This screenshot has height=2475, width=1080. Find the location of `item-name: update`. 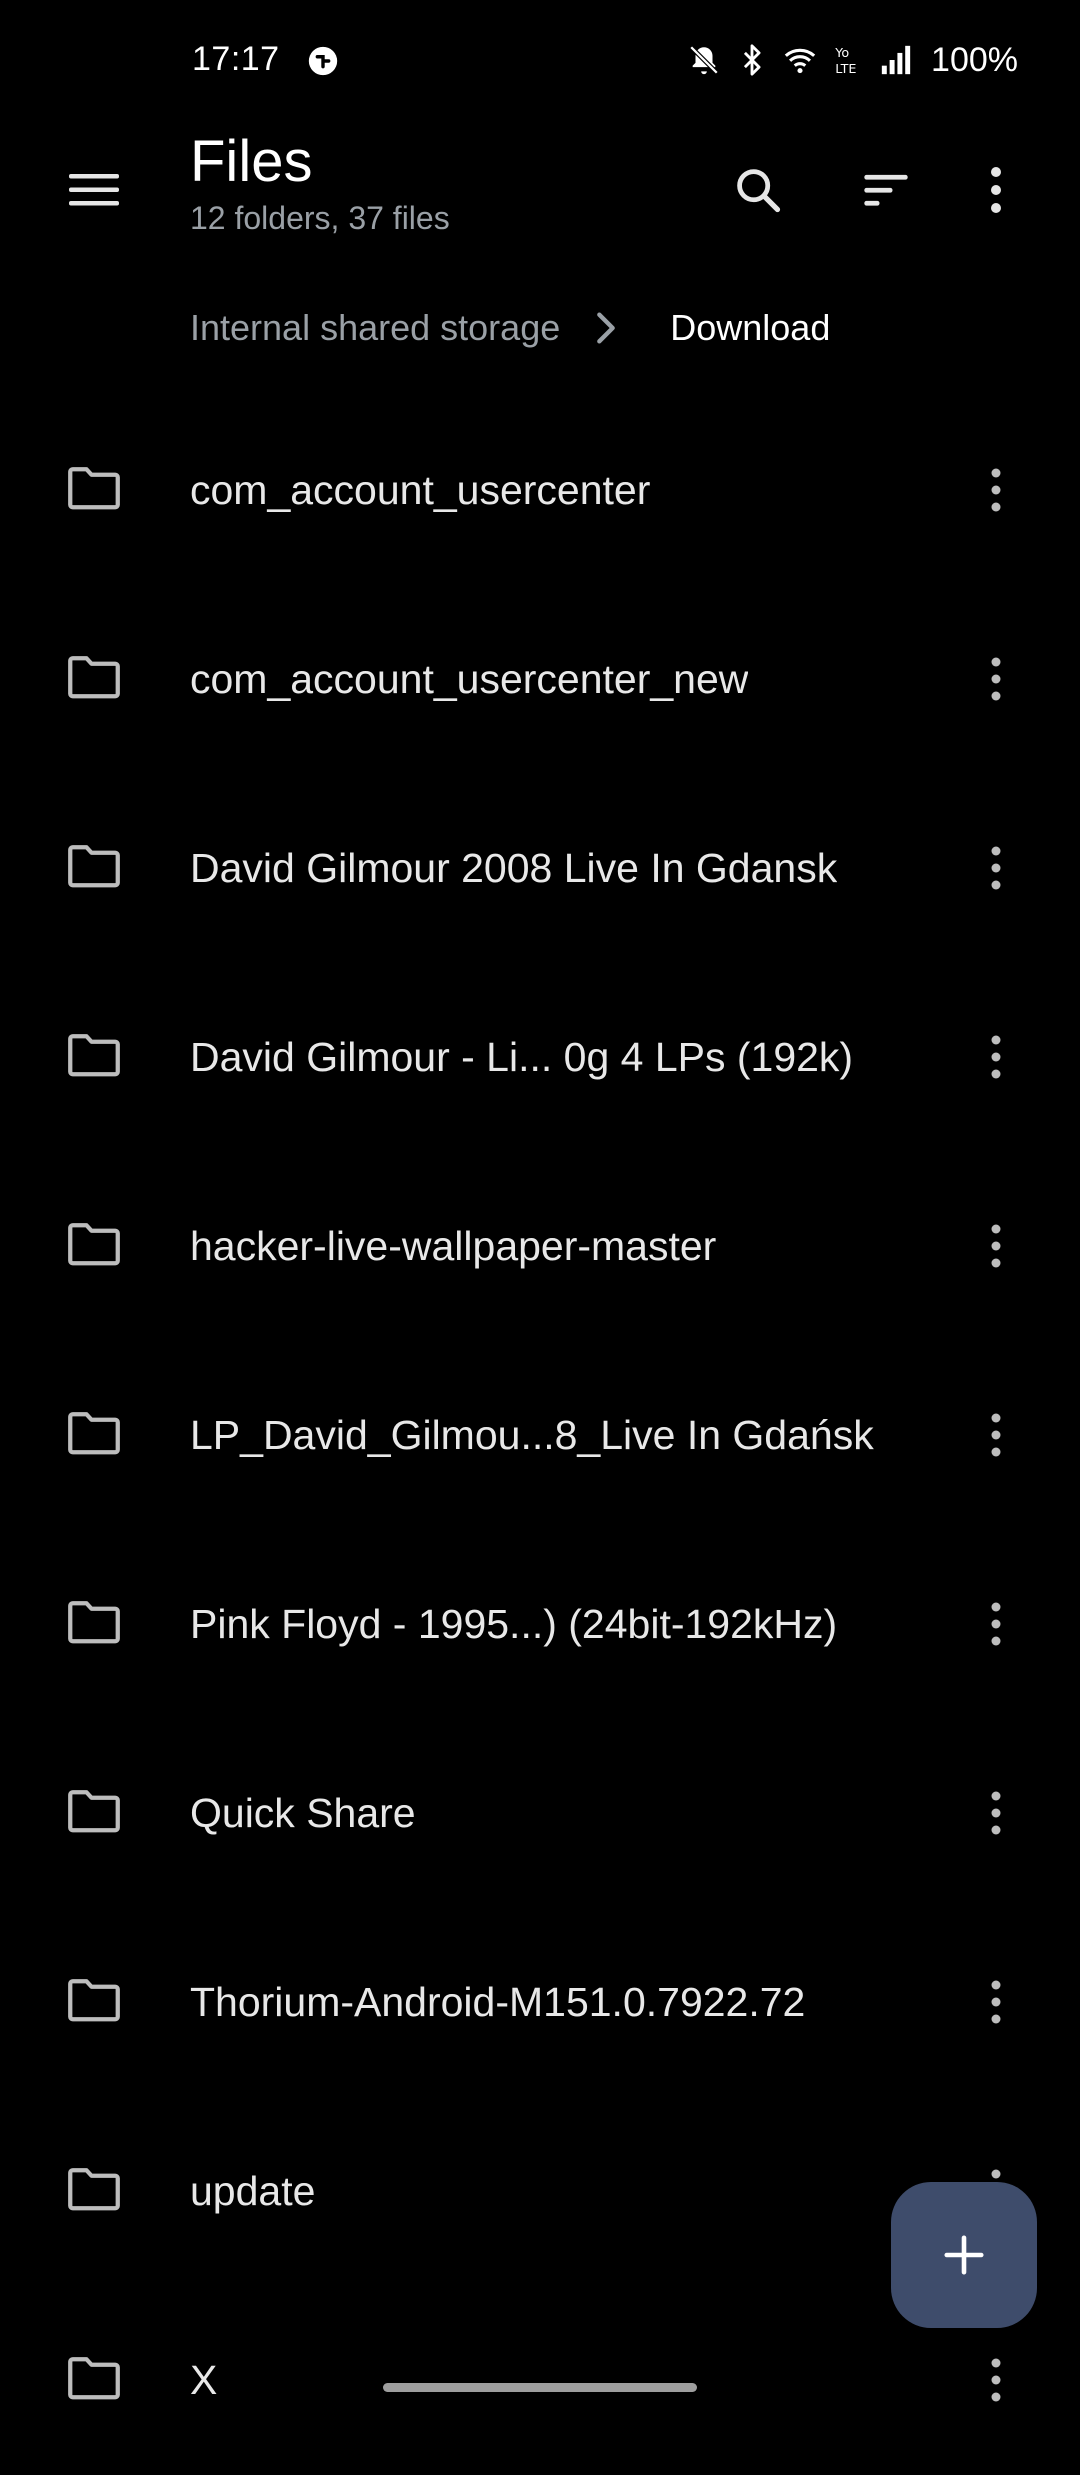

item-name: update is located at coordinates (253, 2191).